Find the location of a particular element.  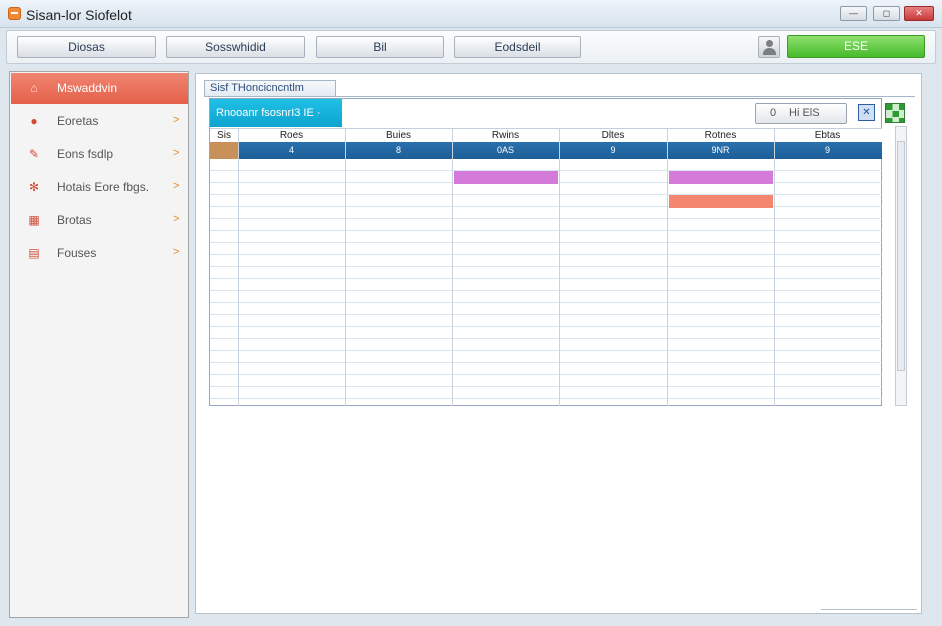

sidebar-item-6: ▤ Fouses > is located at coordinates (99, 253).